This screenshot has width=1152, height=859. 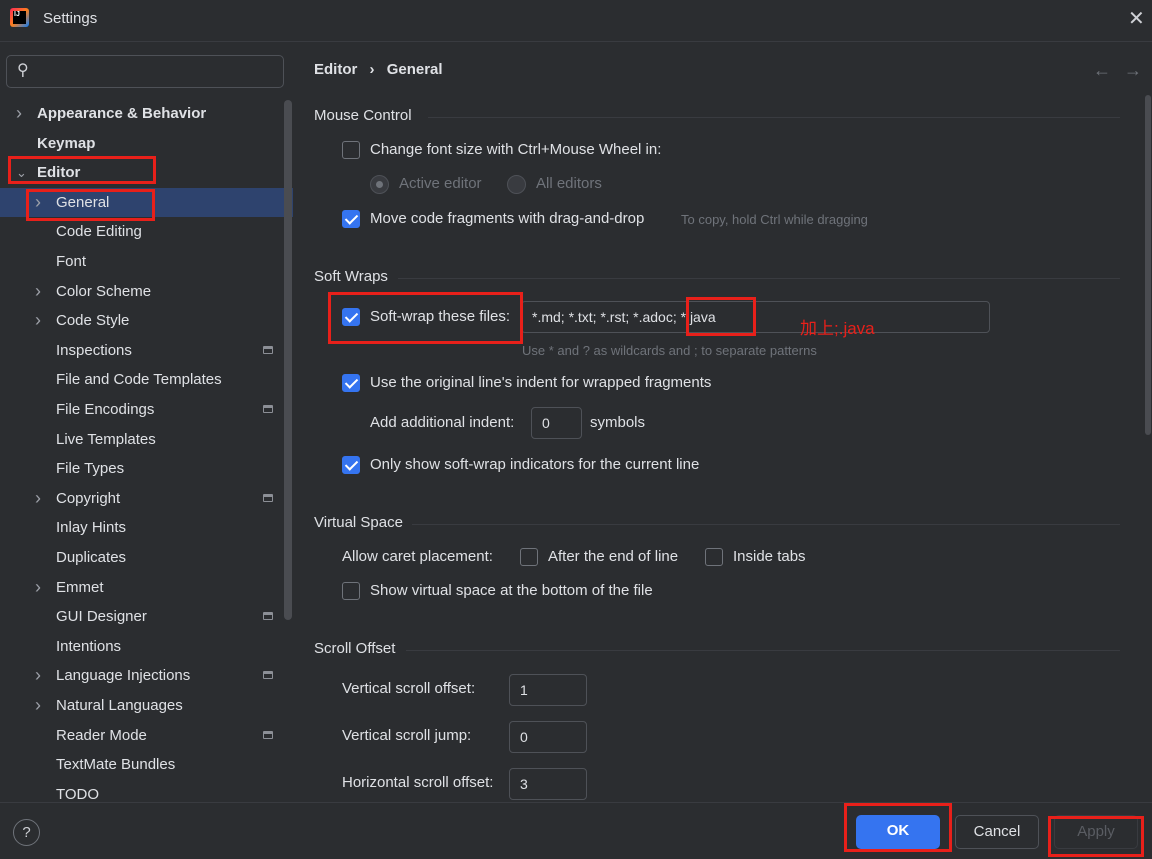 What do you see at coordinates (898, 827) in the screenshot?
I see `annotation-box-ok` at bounding box center [898, 827].